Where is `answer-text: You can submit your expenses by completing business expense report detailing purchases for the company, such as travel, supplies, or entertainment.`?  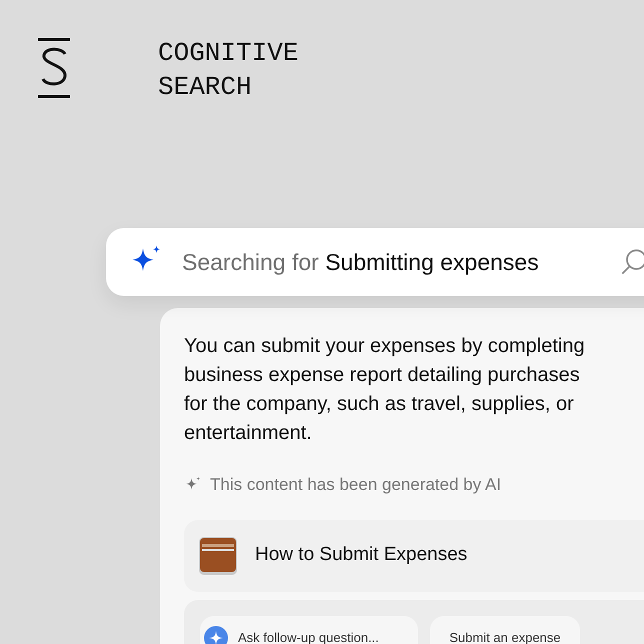 answer-text: You can submit your expenses by completing business expense report detailing purchases for the company, such as travel, supplies, or entertainment. is located at coordinates (385, 390).